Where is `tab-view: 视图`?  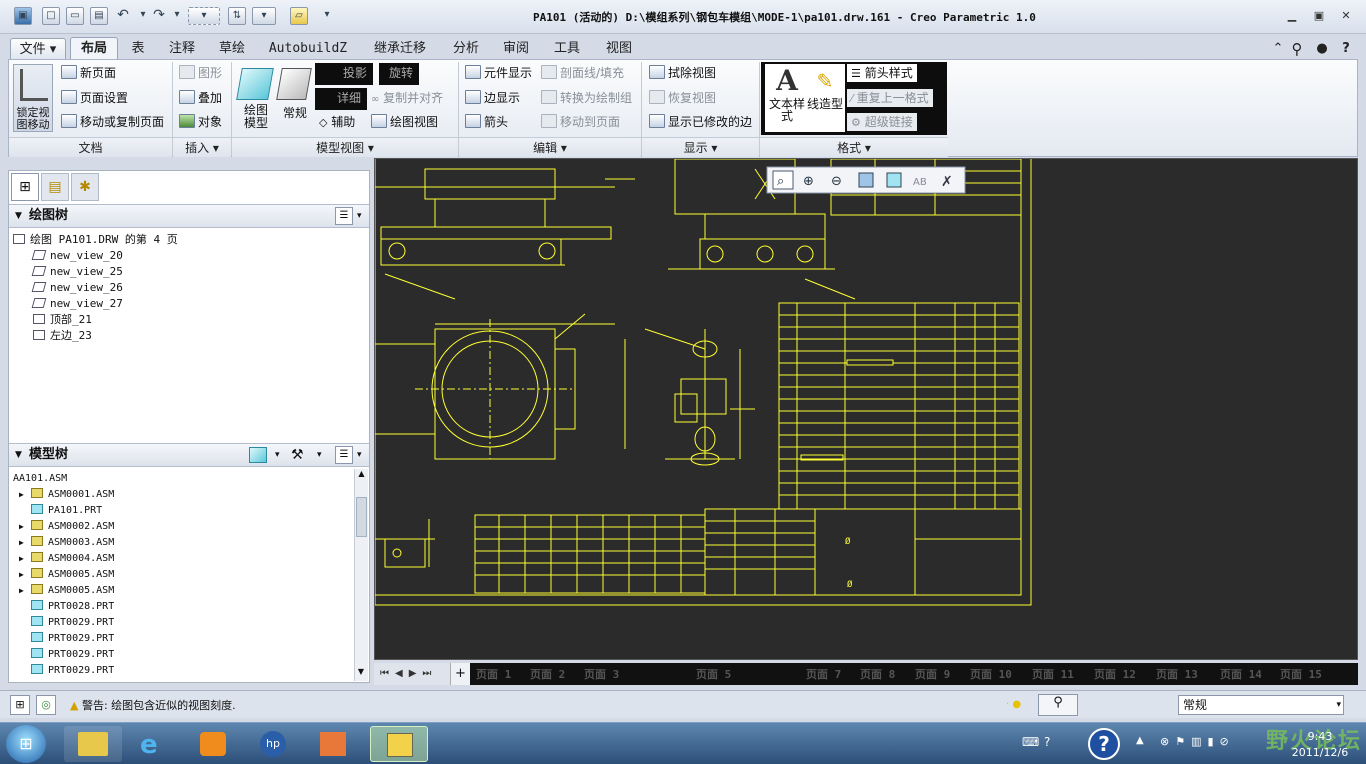 tab-view: 视图 is located at coordinates (619, 49).